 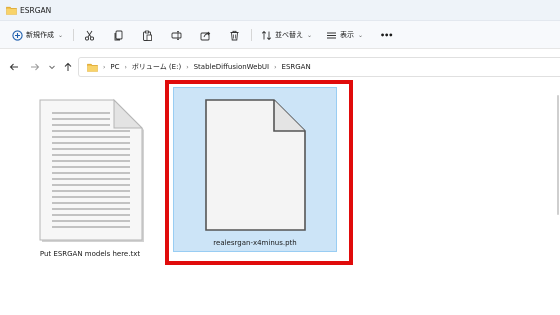 What do you see at coordinates (266, 35) in the screenshot?
I see `sort-icon` at bounding box center [266, 35].